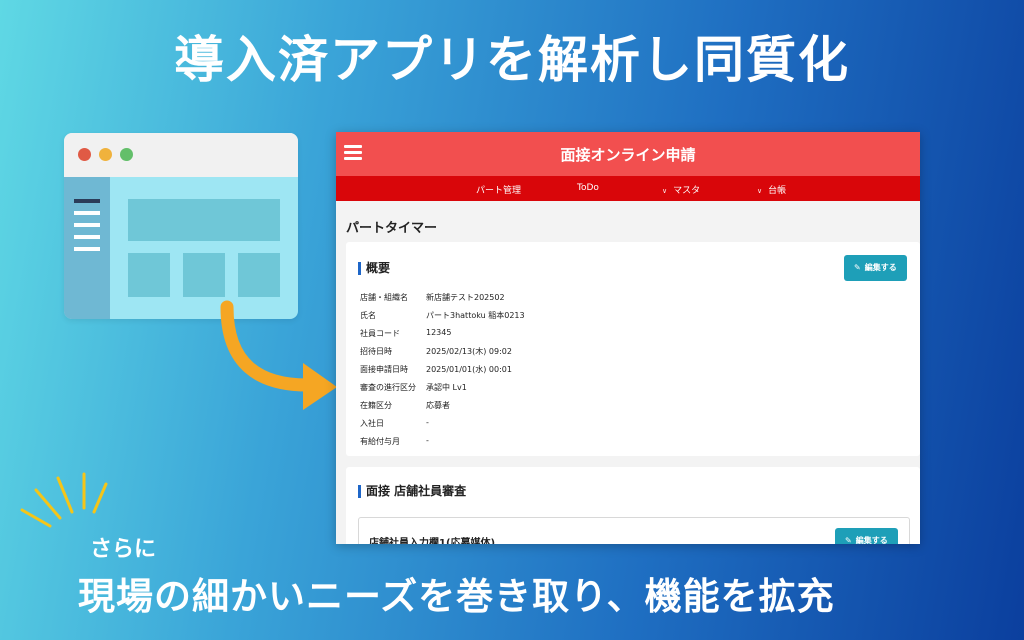 This screenshot has height=640, width=1024. I want to click on overview-row-label: 店舗・組織名, so click(384, 297).